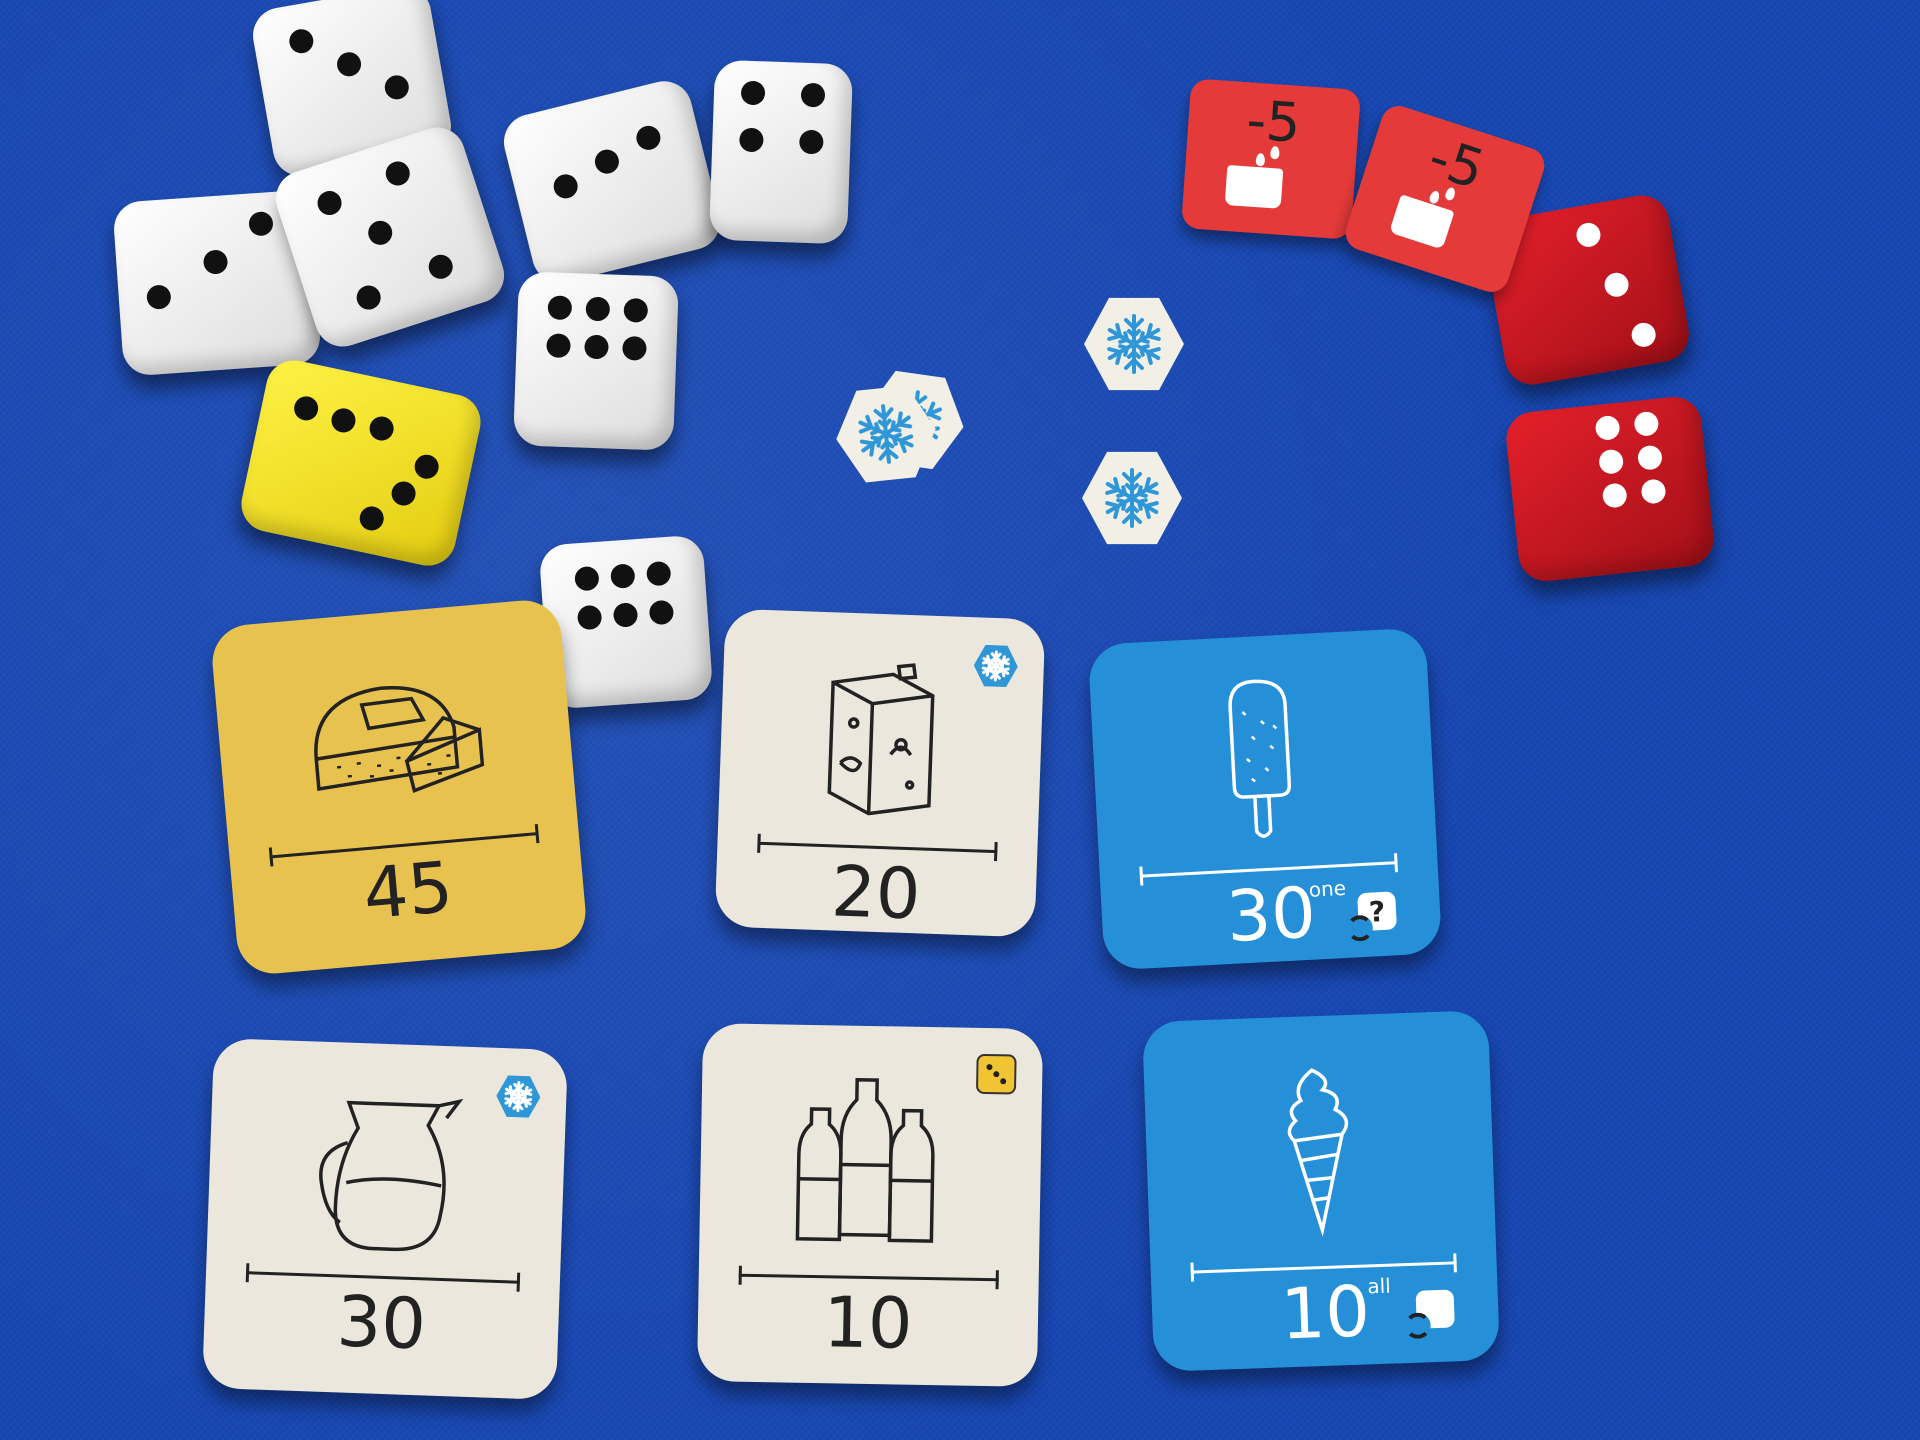 The width and height of the screenshot is (1920, 1440). I want to click on milk-bottles-icon, so click(865, 1160).